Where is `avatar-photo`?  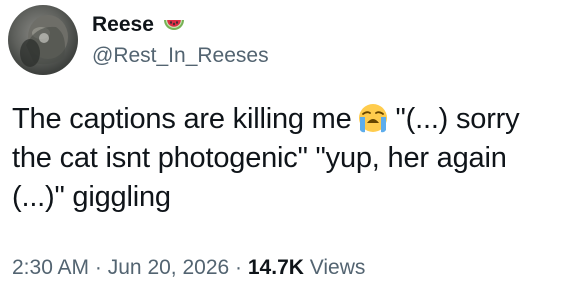 avatar-photo is located at coordinates (44, 41).